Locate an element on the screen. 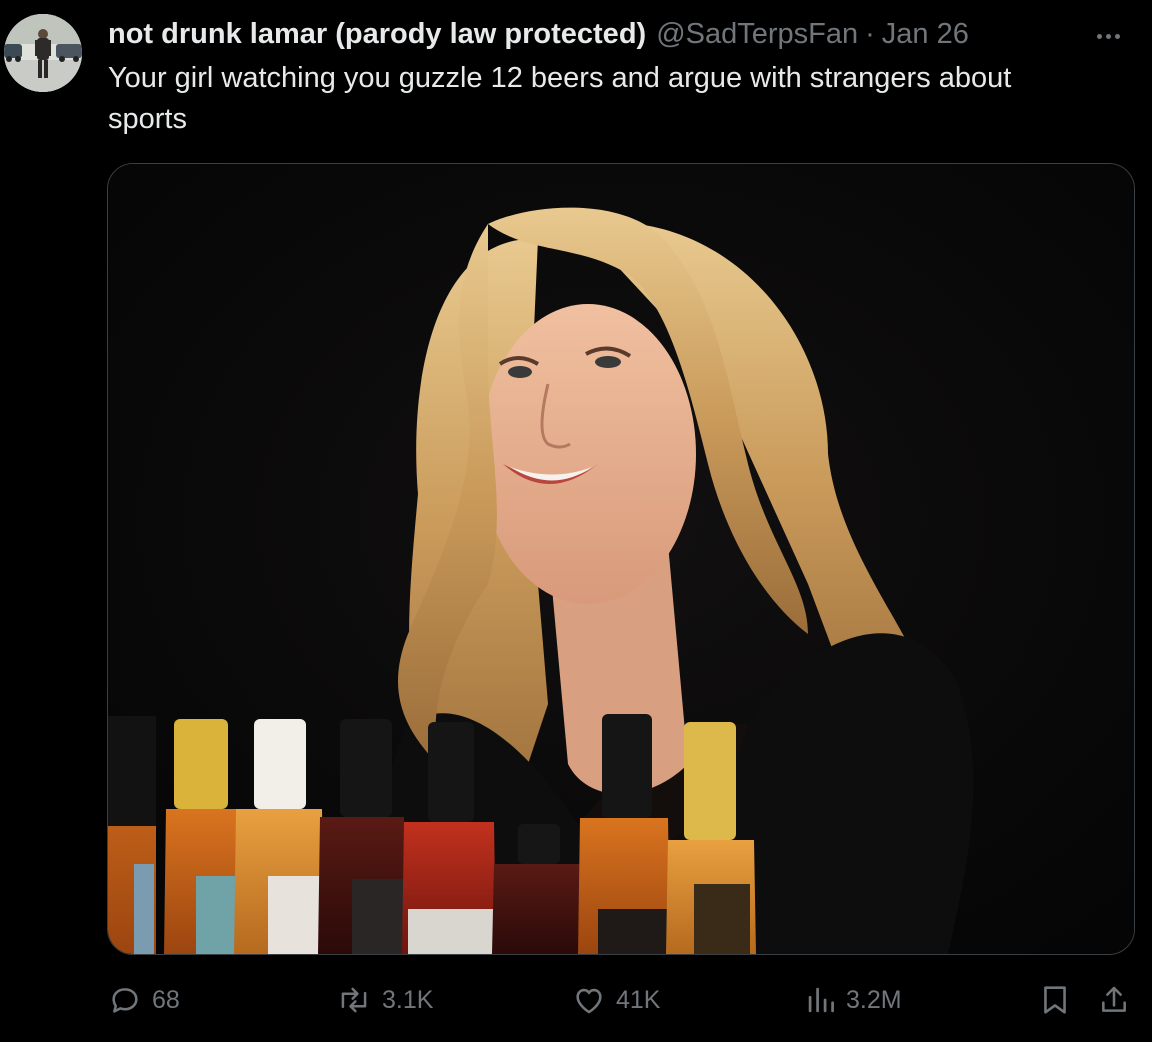 The width and height of the screenshot is (1152, 1042). share-icon is located at coordinates (1114, 999).